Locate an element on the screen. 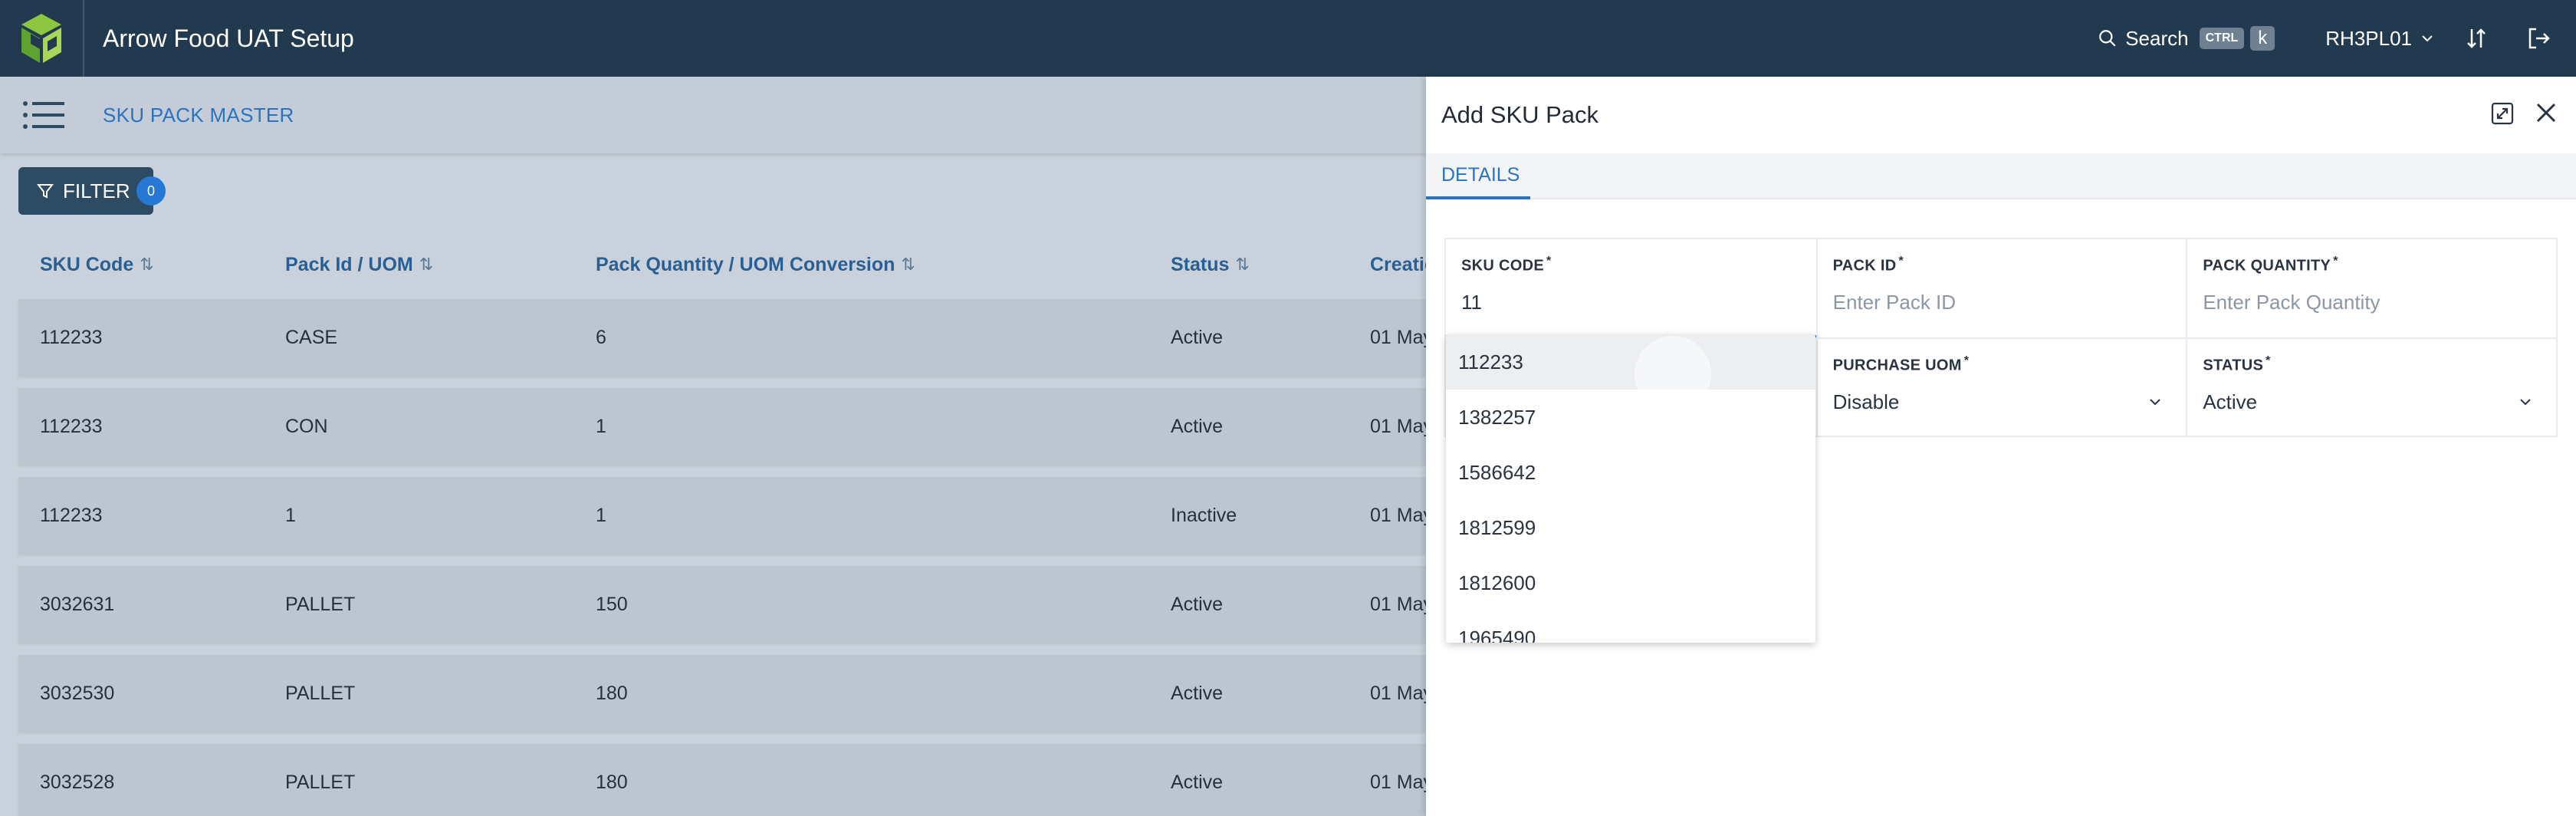 This screenshot has width=2576, height=816. expand-icon is located at coordinates (2502, 113).